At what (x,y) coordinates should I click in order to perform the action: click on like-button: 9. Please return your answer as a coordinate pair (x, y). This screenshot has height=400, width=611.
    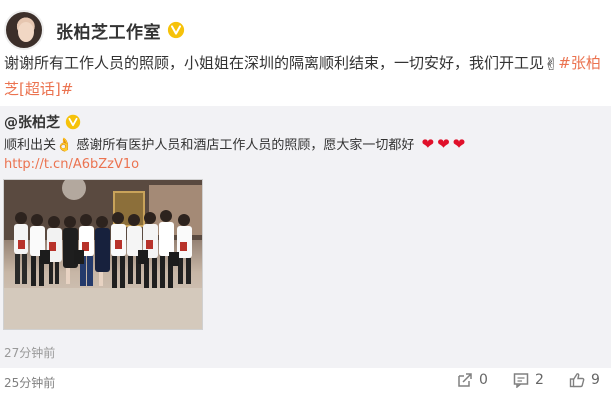
    Looking at the image, I should click on (585, 380).